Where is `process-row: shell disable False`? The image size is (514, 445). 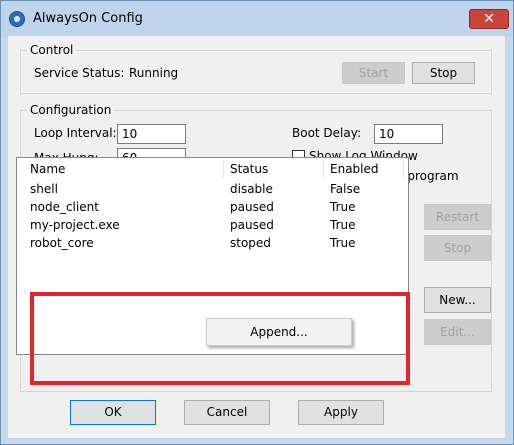
process-row: shell disable False is located at coordinates (212, 189).